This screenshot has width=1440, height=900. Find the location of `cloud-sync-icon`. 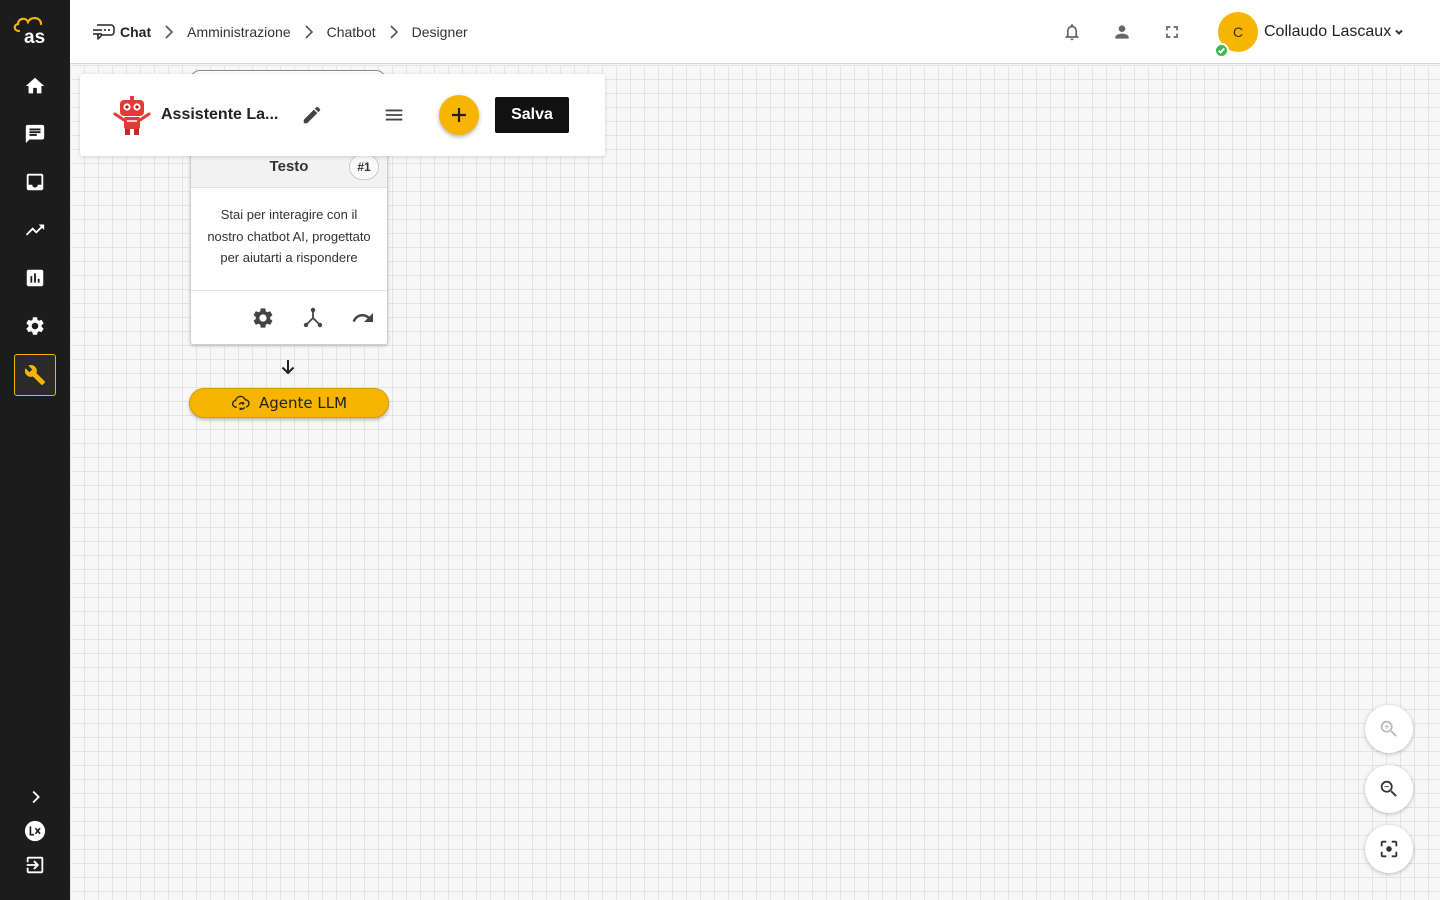

cloud-sync-icon is located at coordinates (240, 403).